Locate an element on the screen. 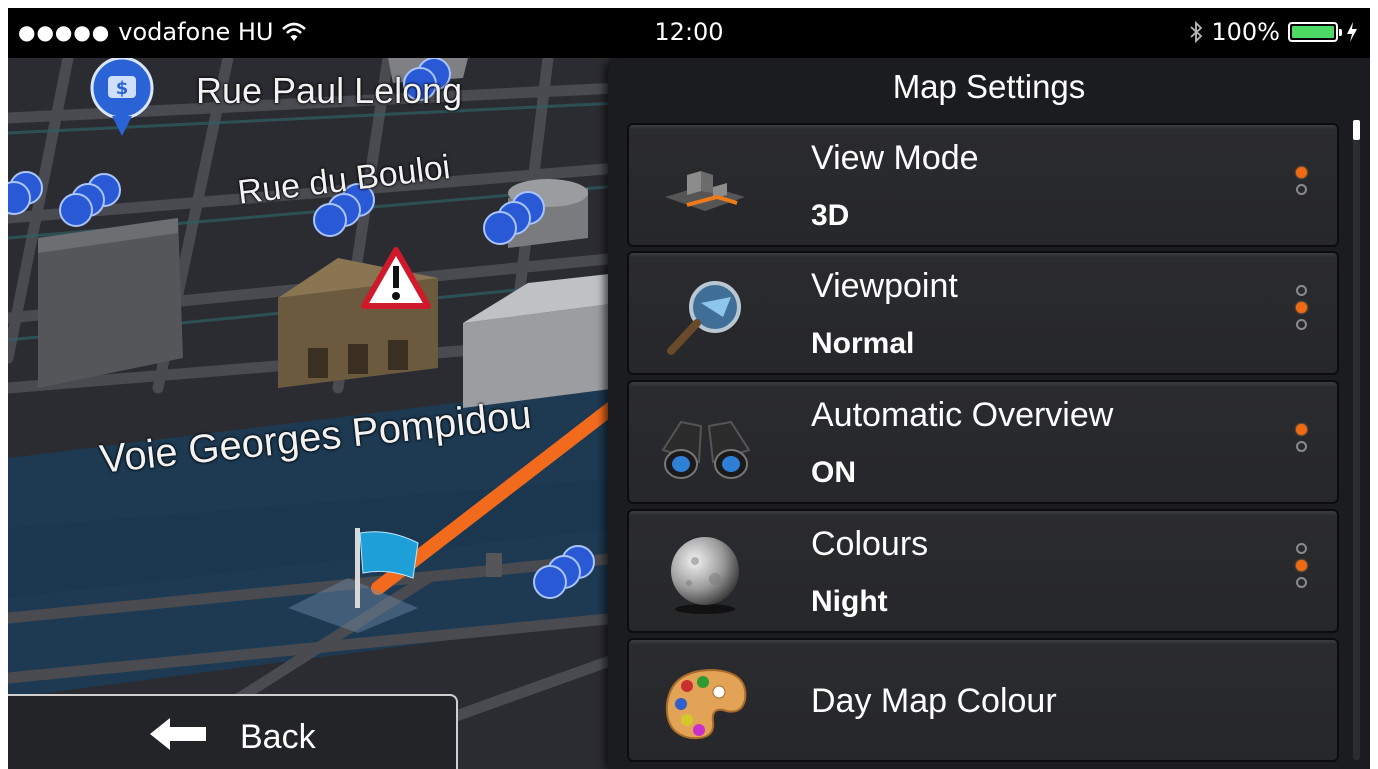 The height and width of the screenshot is (769, 1378). clock: 12:00 is located at coordinates (689, 32).